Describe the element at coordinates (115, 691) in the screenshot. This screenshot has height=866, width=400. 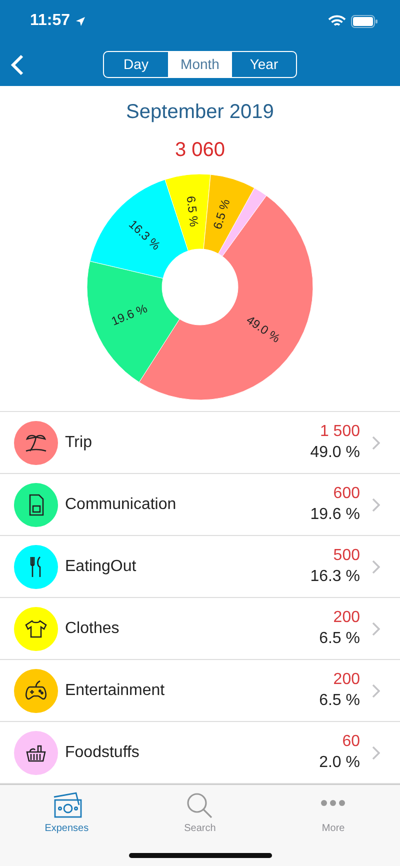
I see `category-name: Entertainment` at that location.